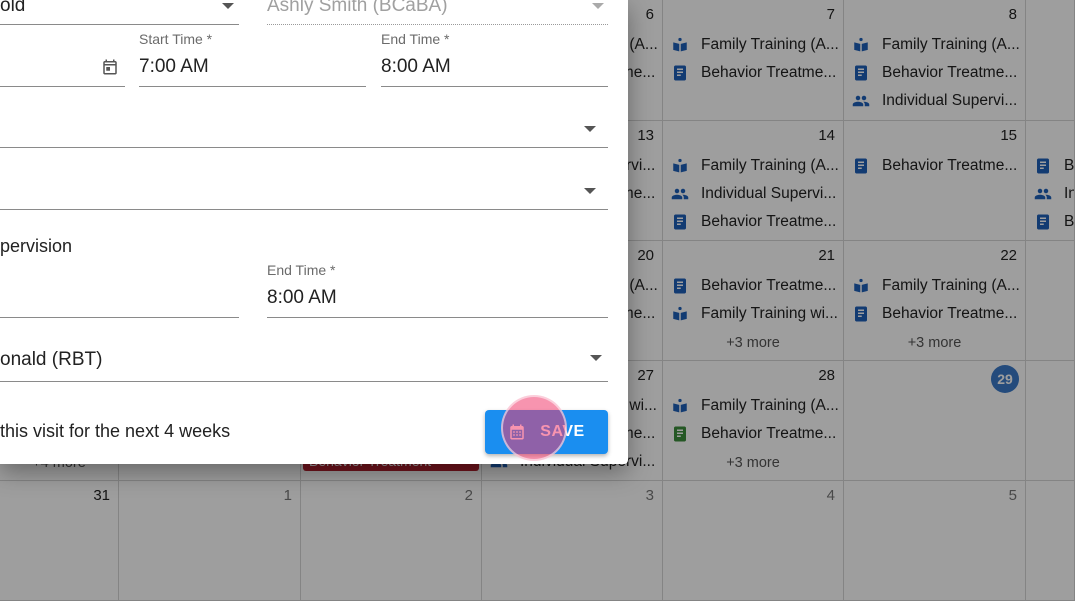 The height and width of the screenshot is (601, 1075). I want to click on service-dropdown-caret, so click(590, 129).